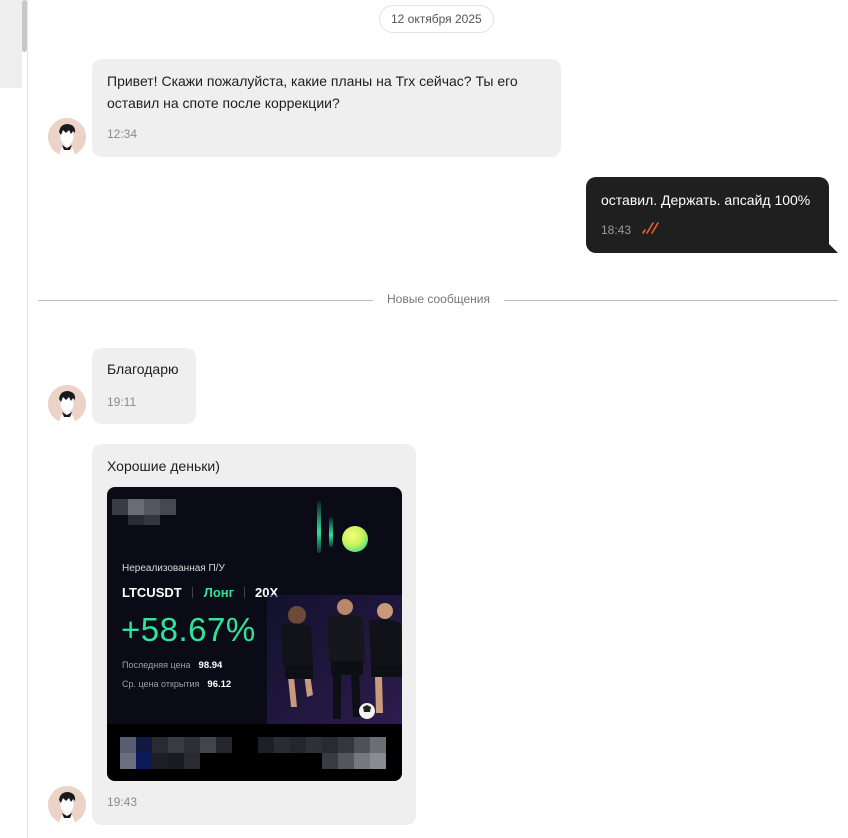  I want to click on last-price-row: Последняя цена 98.94, so click(172, 665).